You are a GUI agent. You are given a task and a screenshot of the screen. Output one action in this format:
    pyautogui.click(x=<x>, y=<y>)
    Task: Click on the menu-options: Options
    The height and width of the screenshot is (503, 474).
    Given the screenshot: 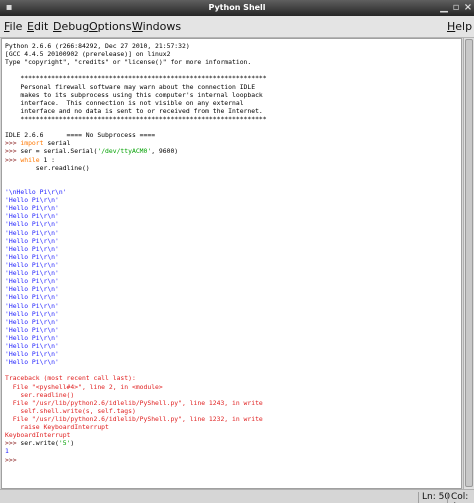 What is the action you would take?
    pyautogui.click(x=110, y=26)
    